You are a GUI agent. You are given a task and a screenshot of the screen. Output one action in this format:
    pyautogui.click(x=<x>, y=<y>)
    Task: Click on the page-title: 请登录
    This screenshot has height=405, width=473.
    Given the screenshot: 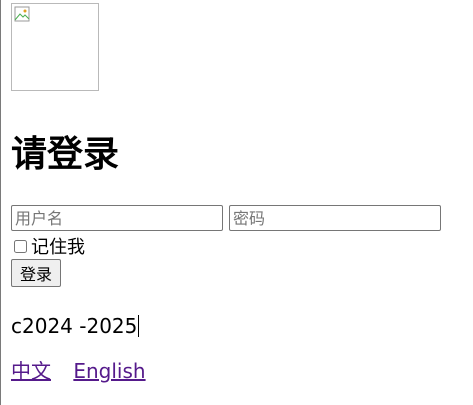 What is the action you would take?
    pyautogui.click(x=65, y=154)
    